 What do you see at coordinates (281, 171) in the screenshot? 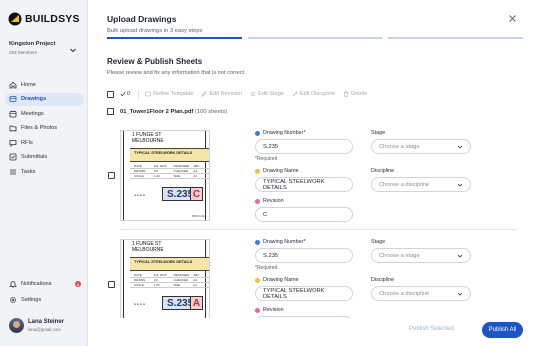
I see `drawing-name-label-text: Drawing Name` at bounding box center [281, 171].